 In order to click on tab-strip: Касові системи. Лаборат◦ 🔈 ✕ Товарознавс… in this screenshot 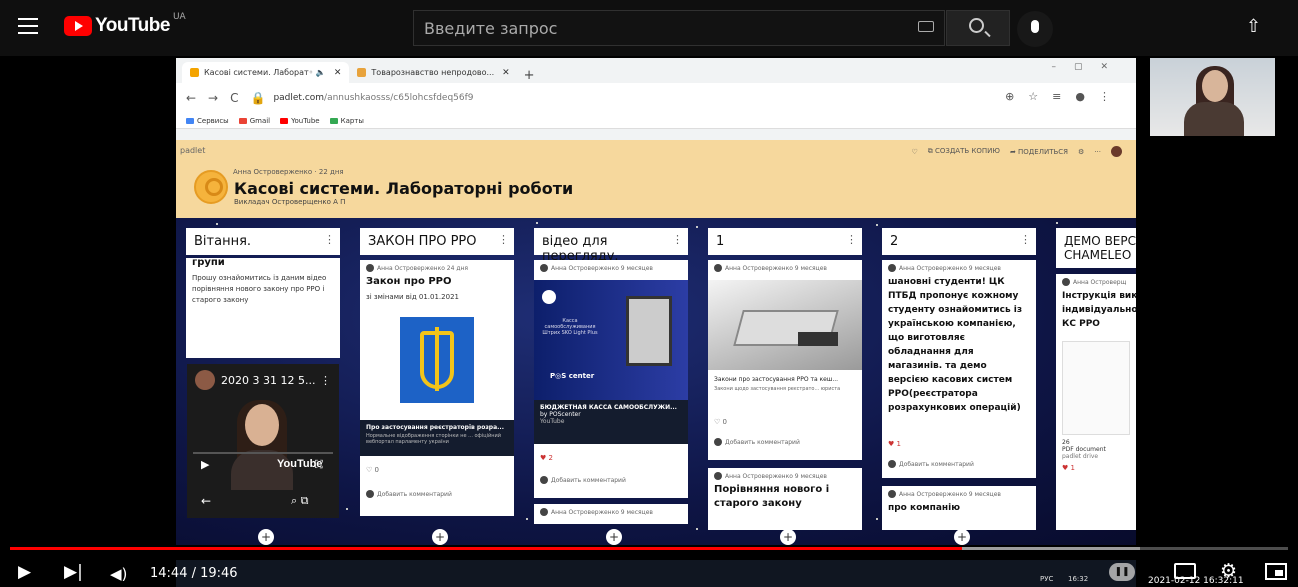, I will do `click(656, 70)`.